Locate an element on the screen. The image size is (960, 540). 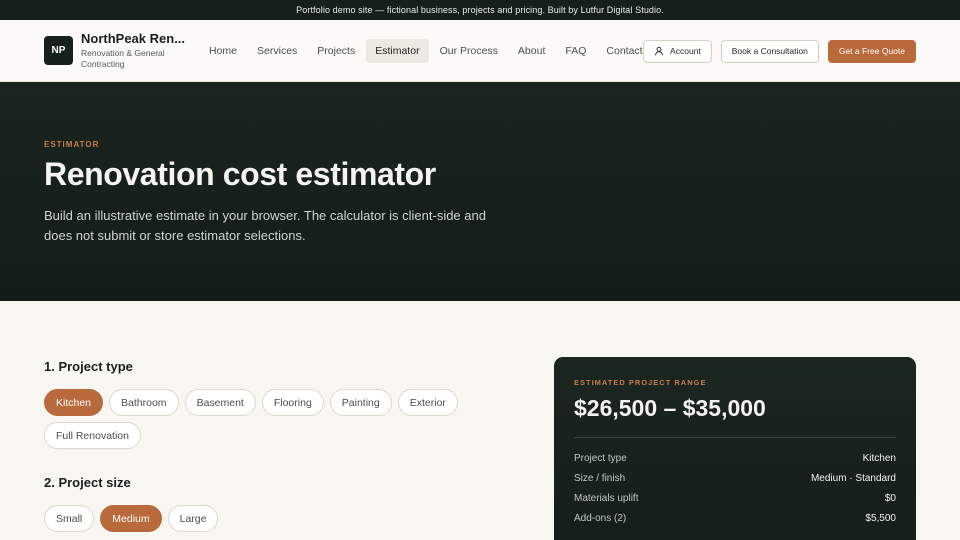
summary-row: Materials uplift $0 is located at coordinates (735, 498).